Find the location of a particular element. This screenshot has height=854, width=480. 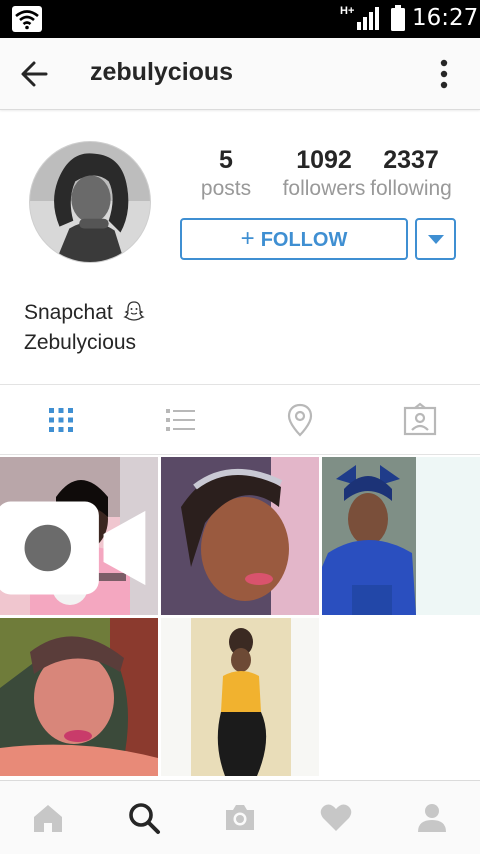

profile-username: zebulycious is located at coordinates (162, 72).